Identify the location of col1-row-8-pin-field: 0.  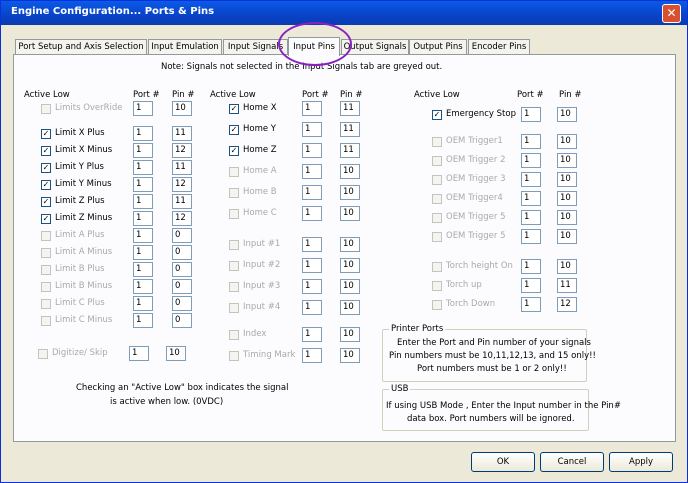
(182, 252).